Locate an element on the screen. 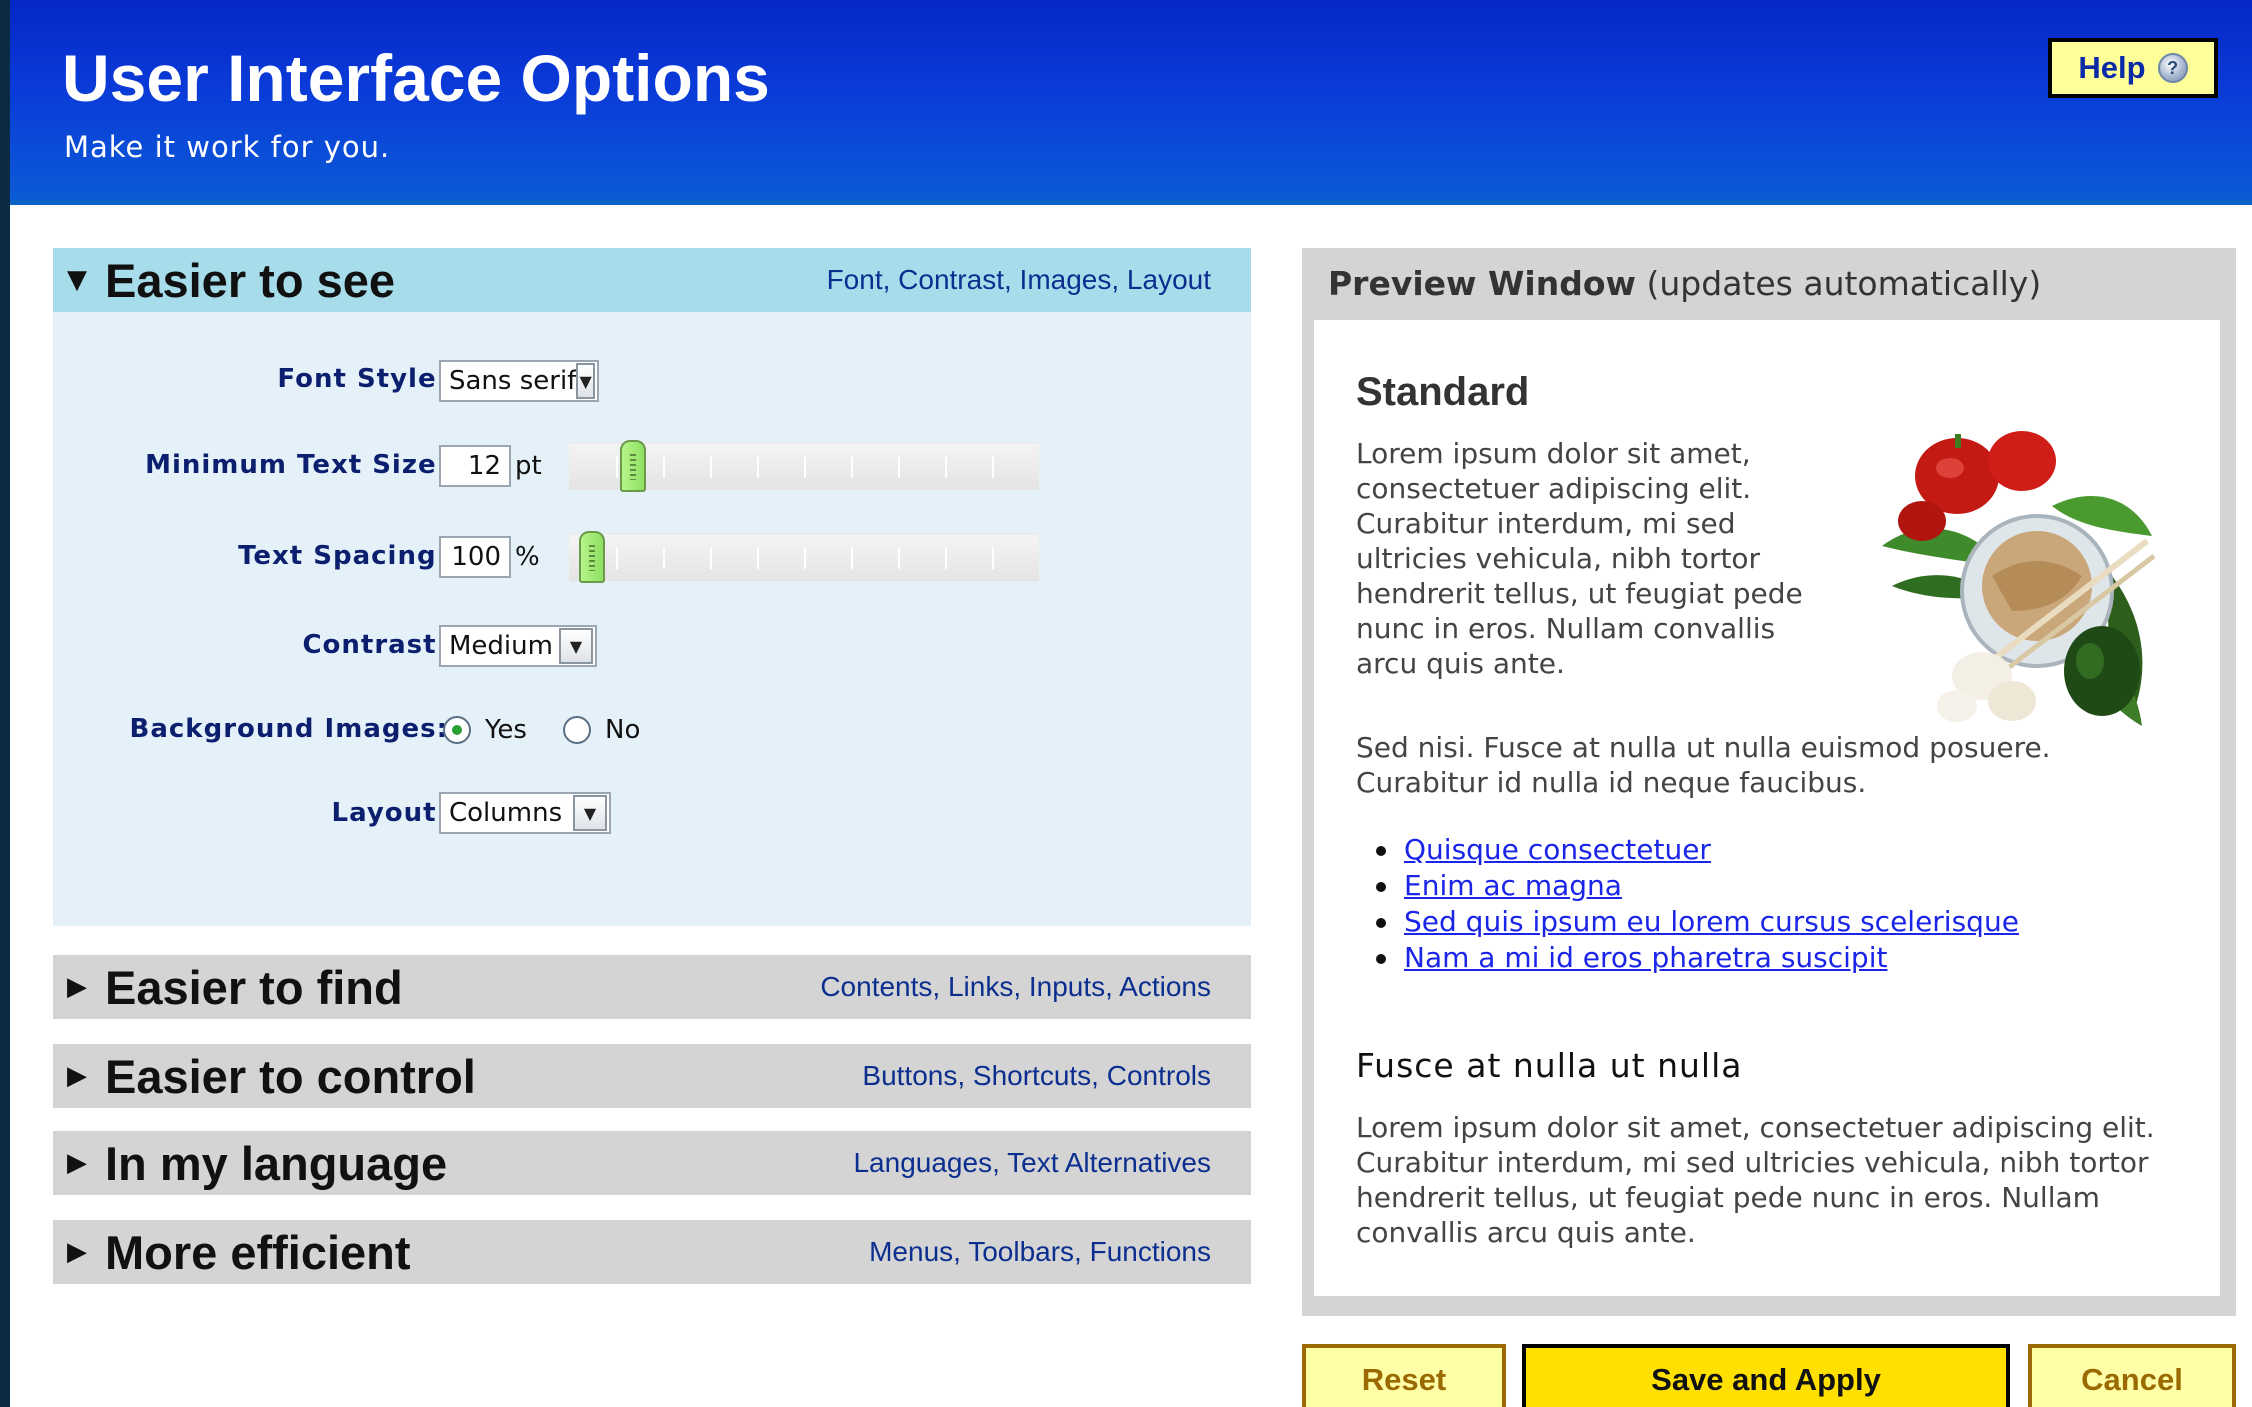 This screenshot has height=1407, width=2252. header-divider is located at coordinates (1131, 202).